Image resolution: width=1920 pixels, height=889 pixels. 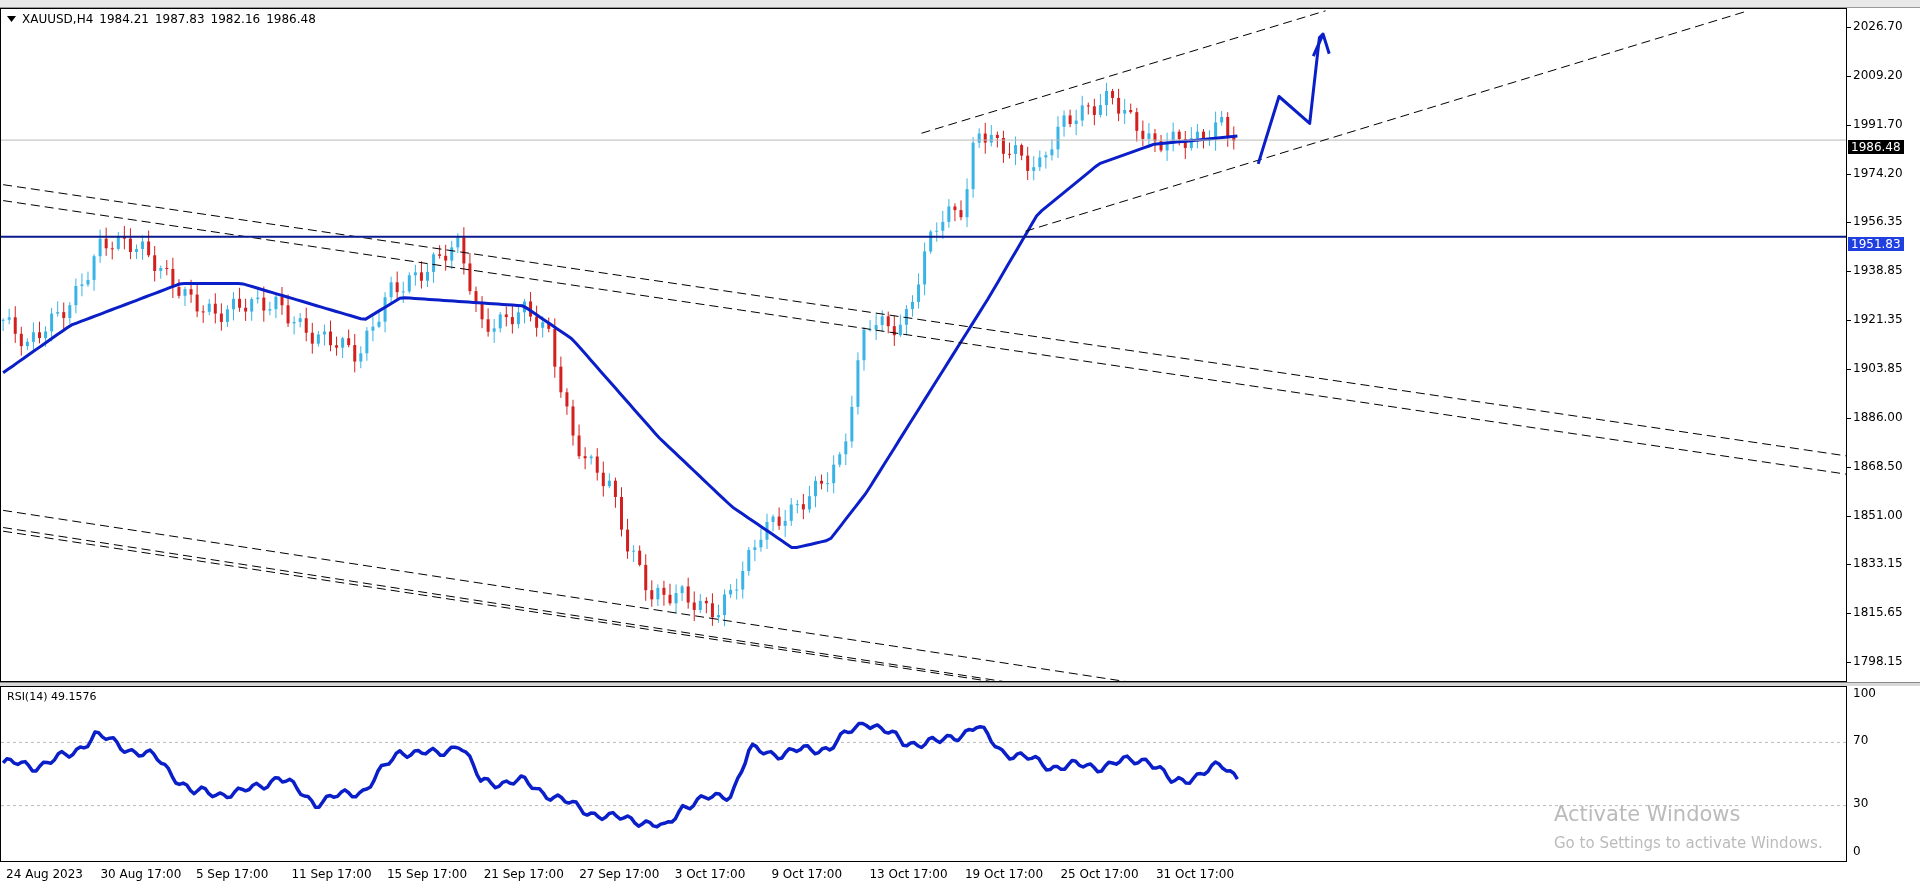 What do you see at coordinates (1857, 851) in the screenshot?
I see `rsi-axis-label: 0` at bounding box center [1857, 851].